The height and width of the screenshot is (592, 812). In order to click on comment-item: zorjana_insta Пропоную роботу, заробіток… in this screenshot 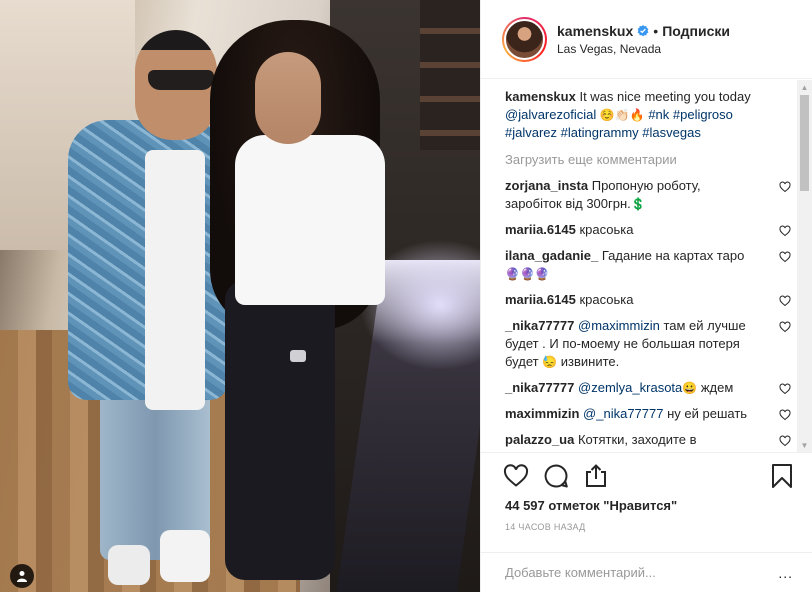, I will do `click(652, 195)`.